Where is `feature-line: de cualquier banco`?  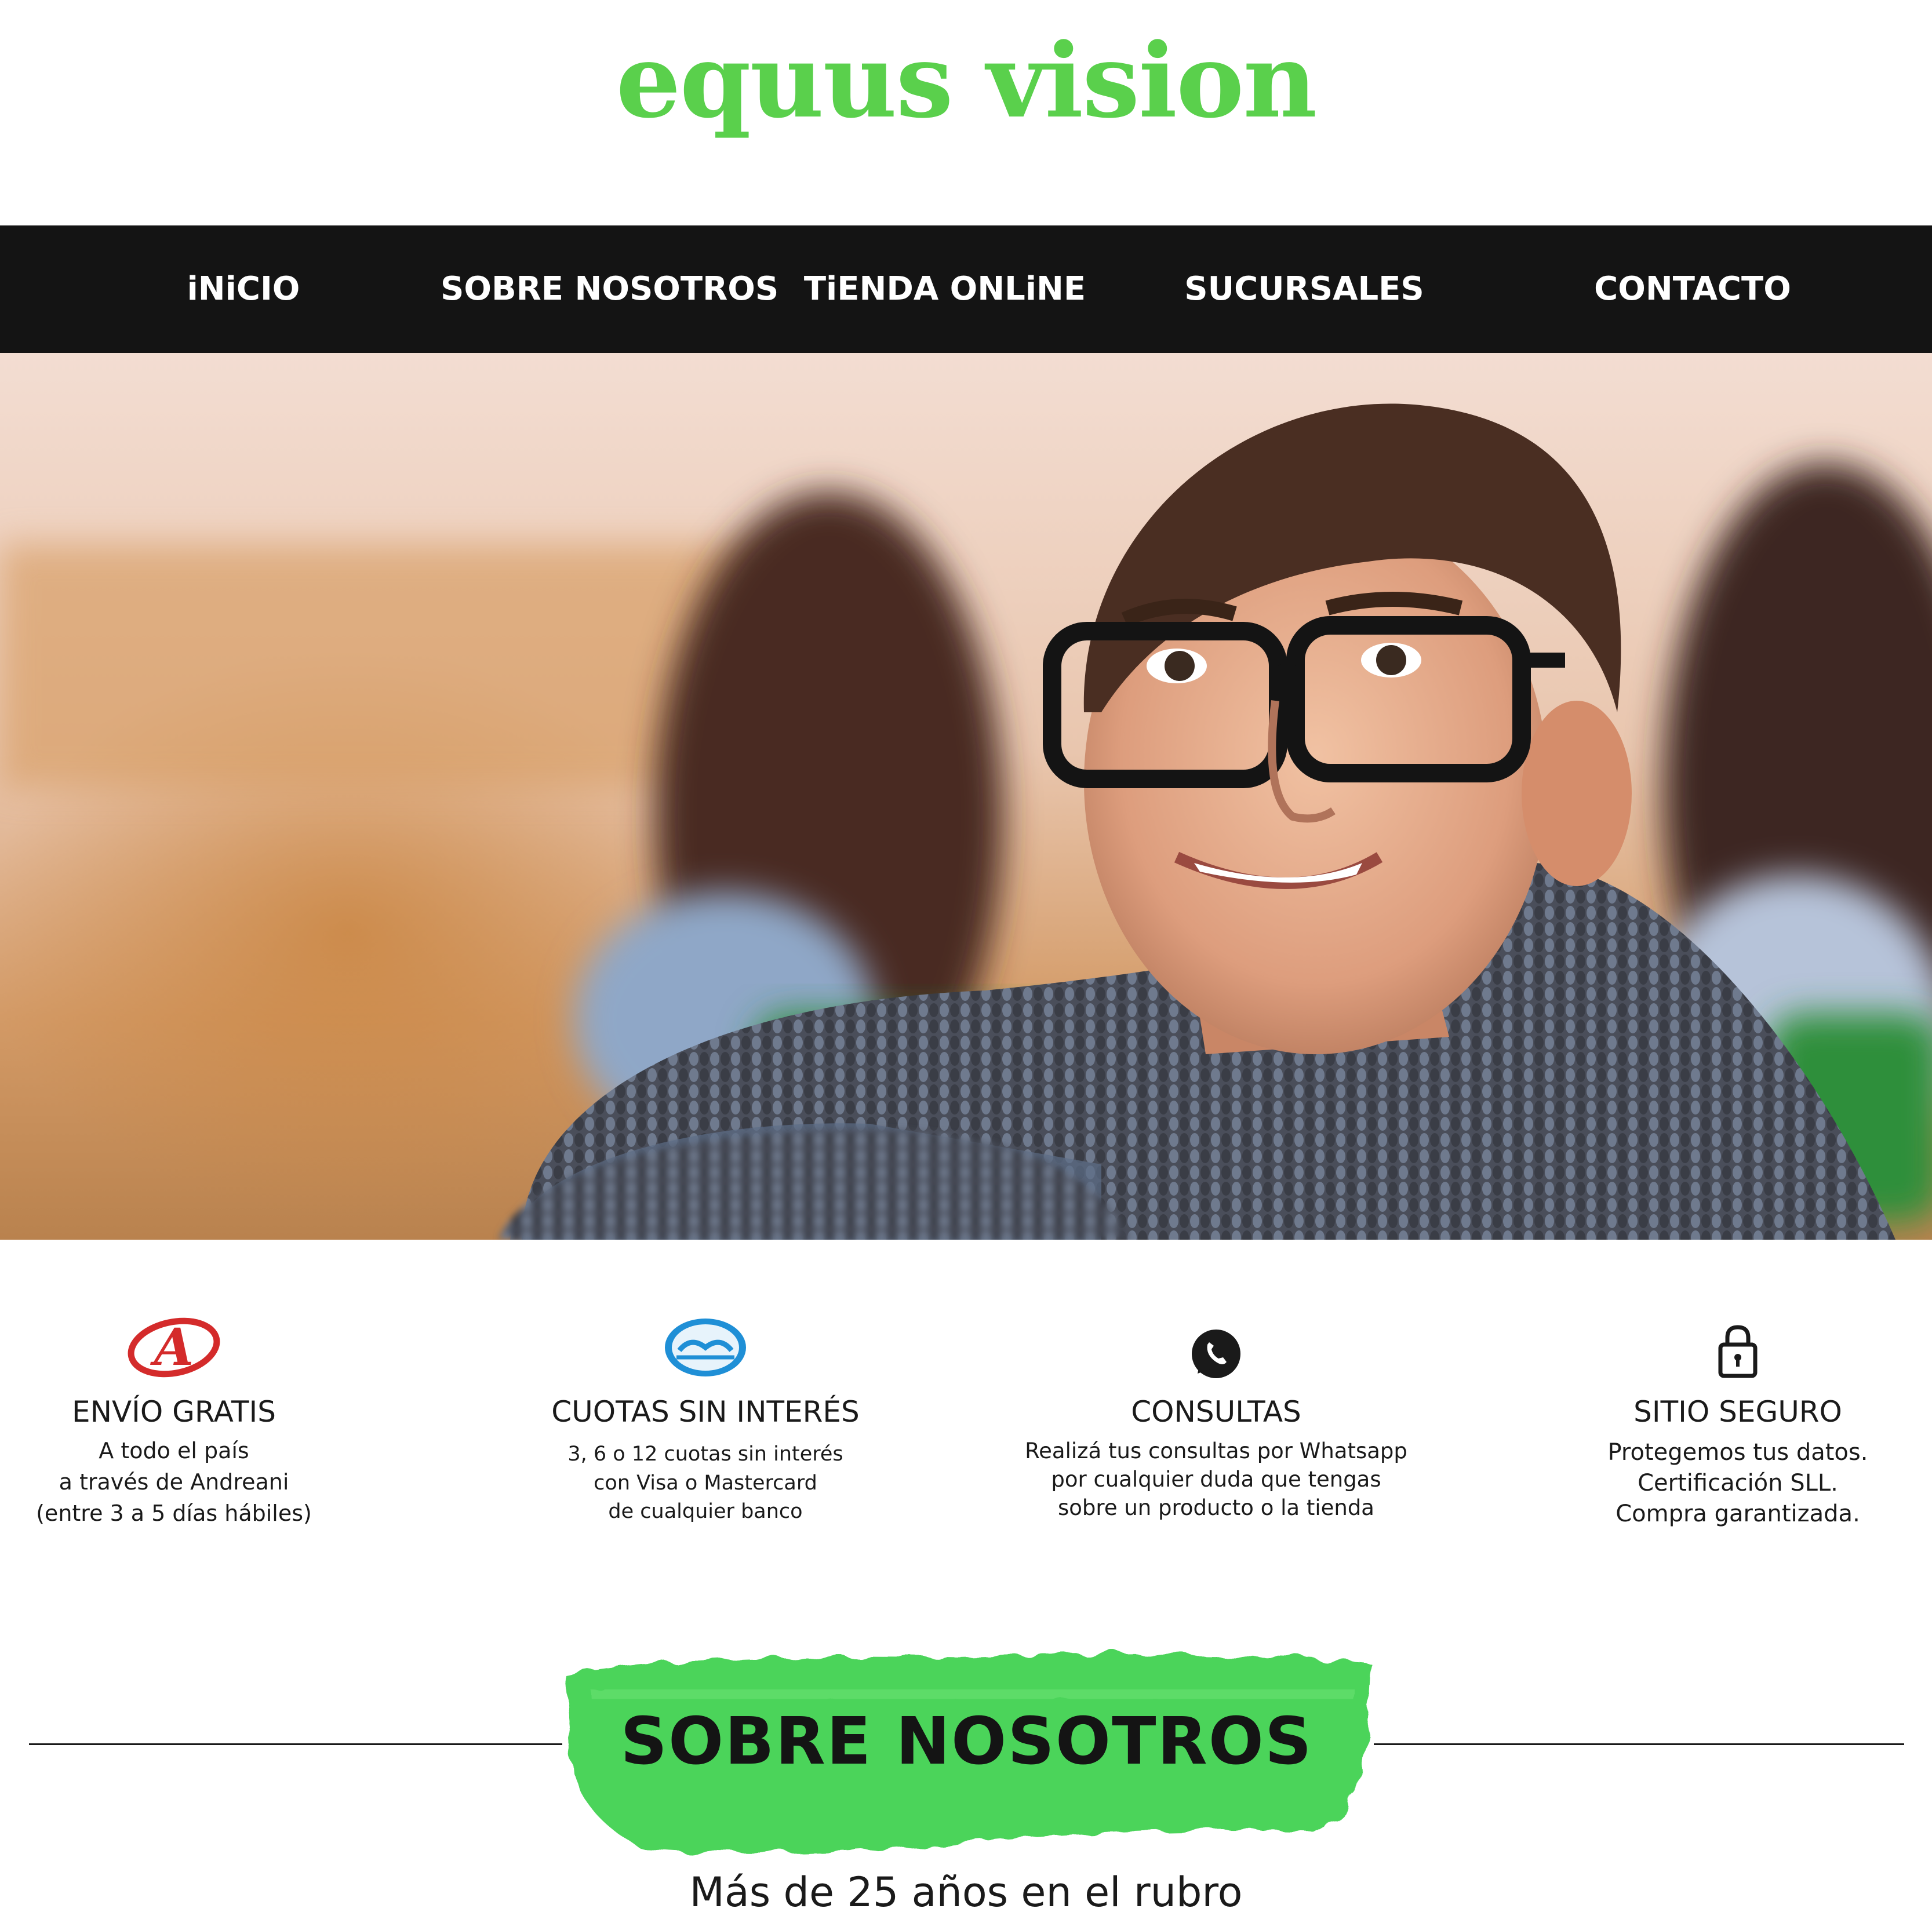
feature-line: de cualquier banco is located at coordinates (706, 1512).